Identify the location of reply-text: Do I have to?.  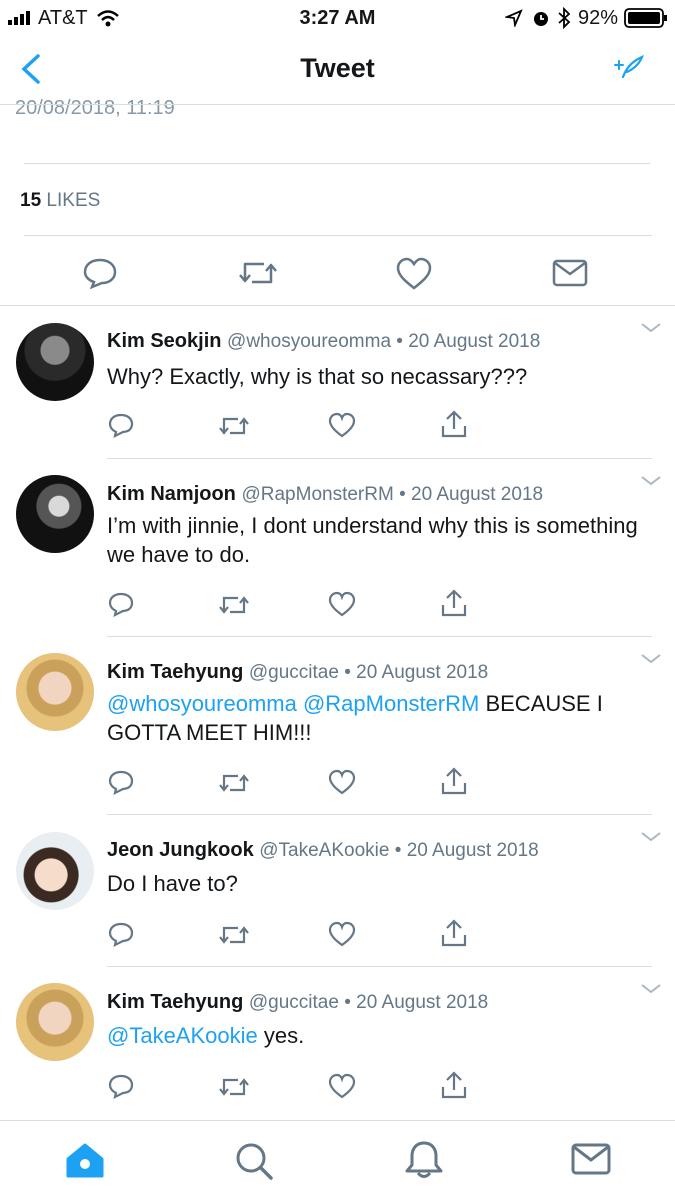
(384, 883).